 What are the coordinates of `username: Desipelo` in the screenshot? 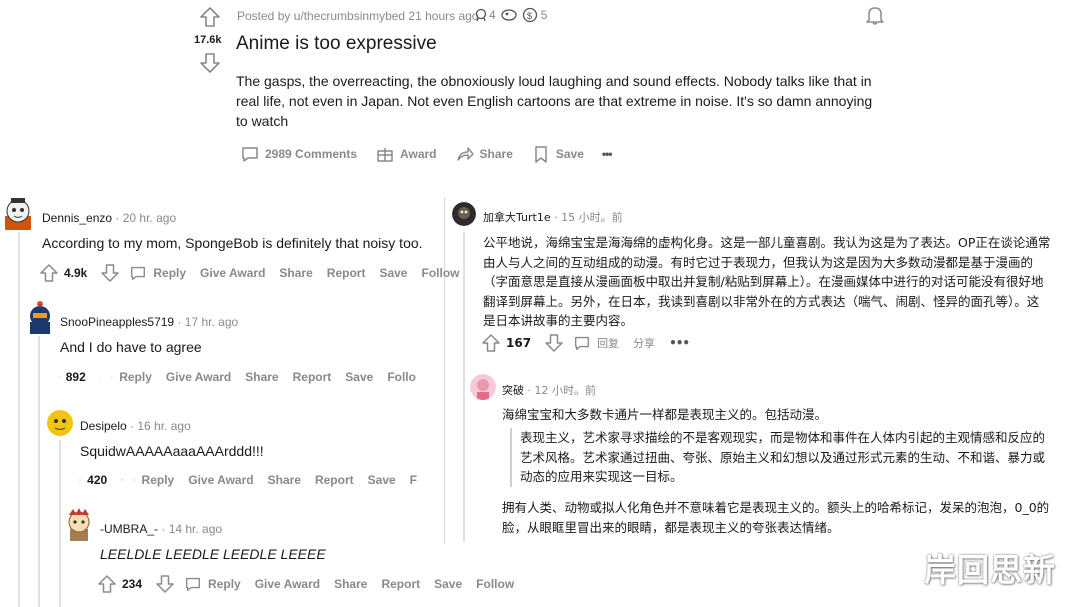 It's located at (103, 426).